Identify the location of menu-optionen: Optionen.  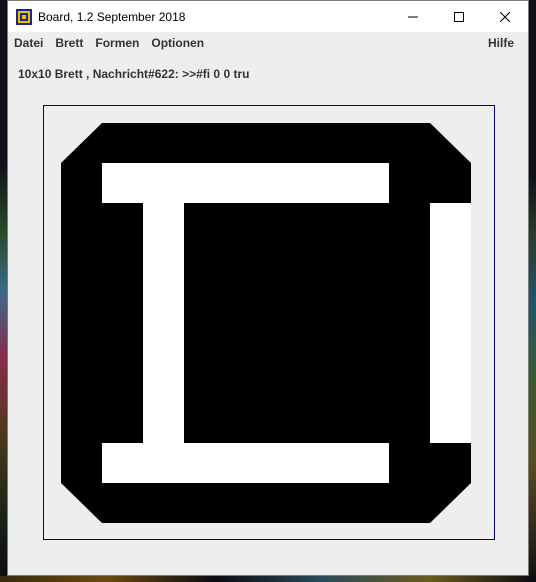
(177, 43).